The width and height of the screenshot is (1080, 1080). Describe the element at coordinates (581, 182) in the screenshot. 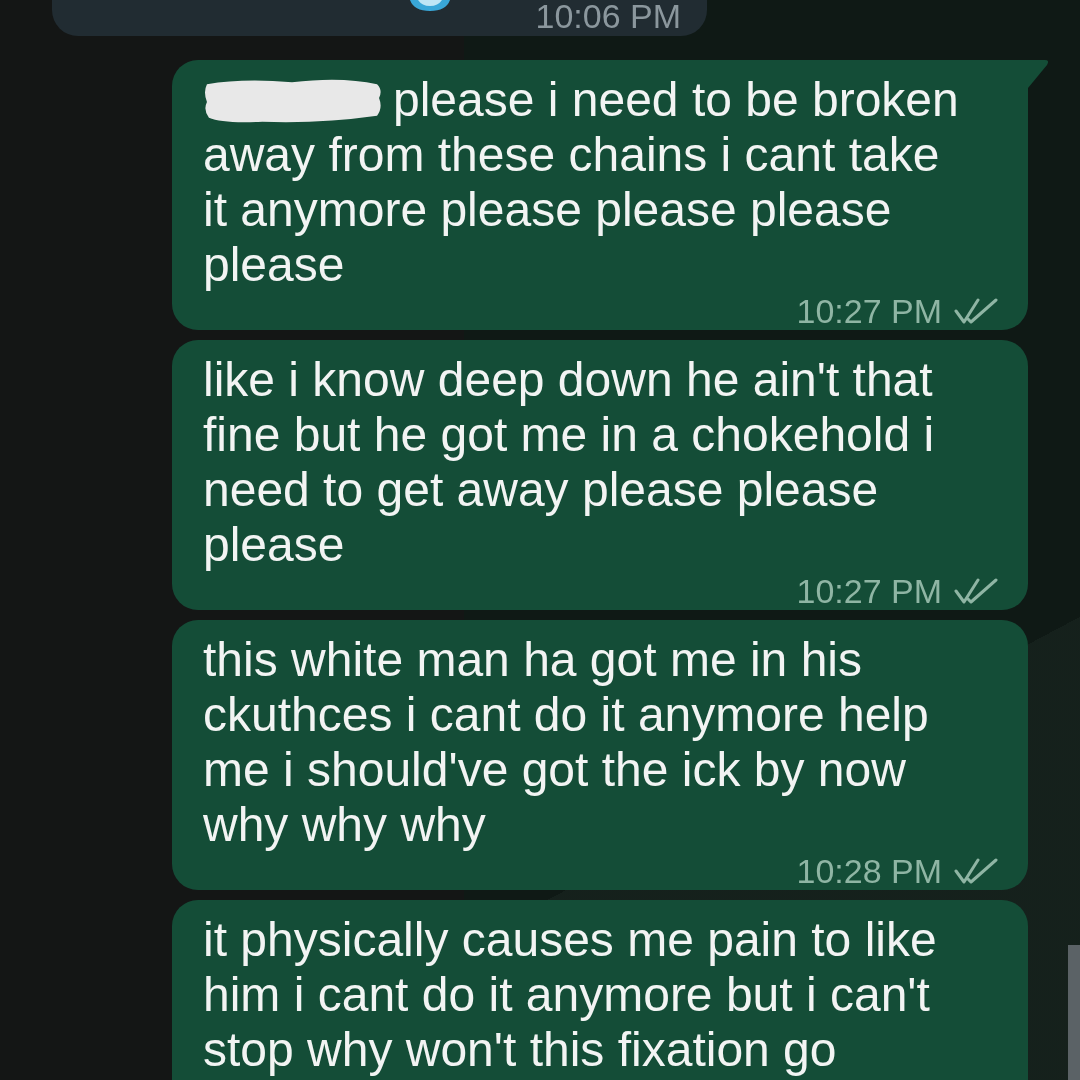

I see `message-text: please i need to be broken away from these chains i cant take it anymore please please please please` at that location.